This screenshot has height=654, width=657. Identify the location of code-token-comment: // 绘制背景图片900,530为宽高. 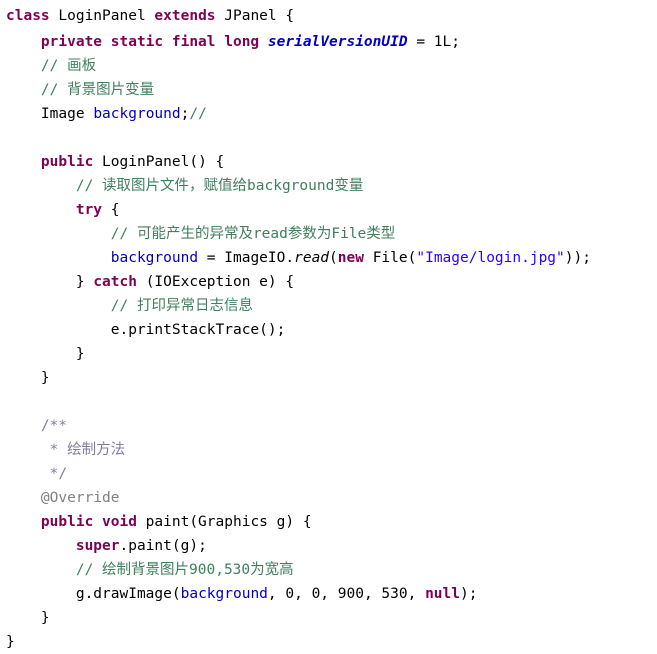
(184, 570).